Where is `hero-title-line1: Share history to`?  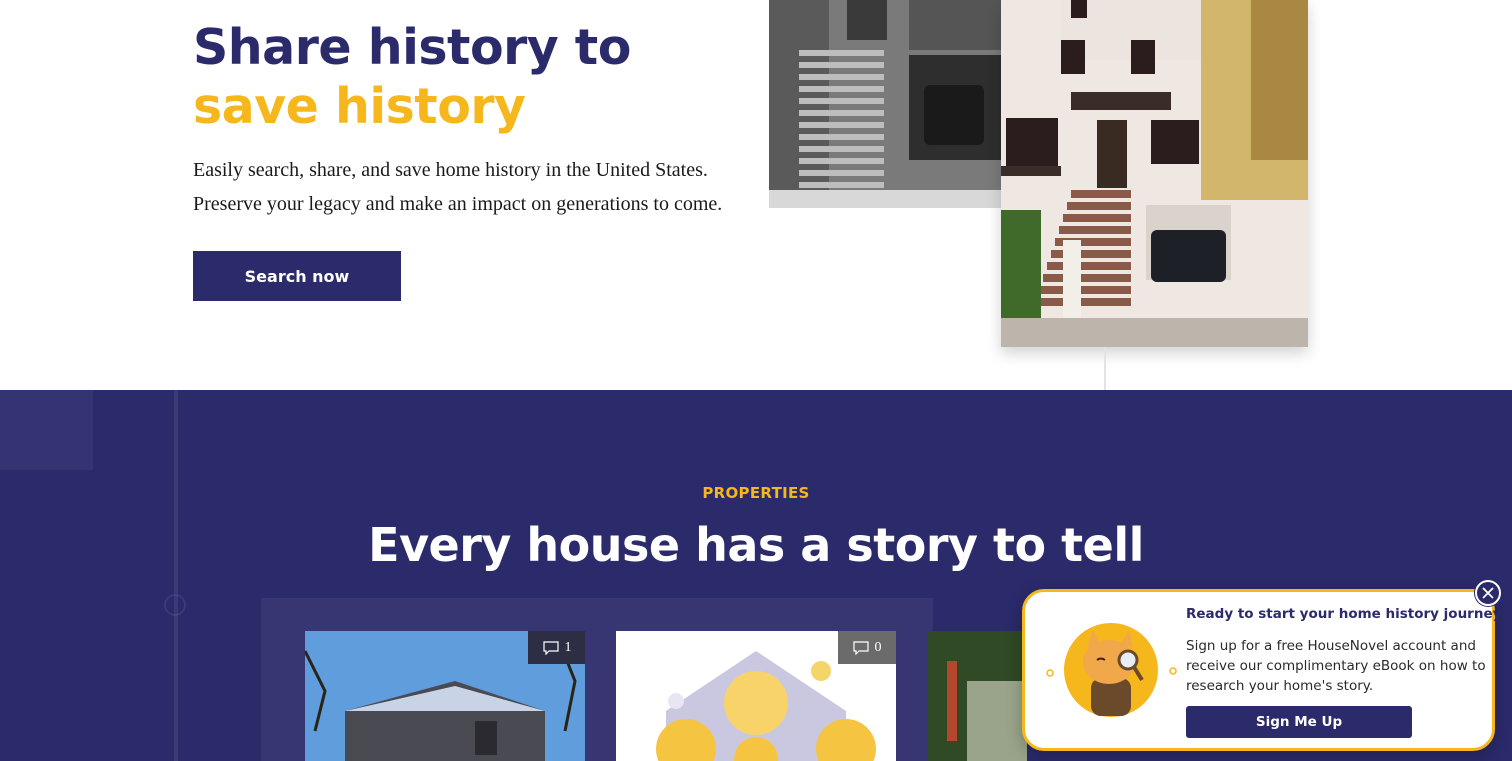 hero-title-line1: Share history to is located at coordinates (412, 47).